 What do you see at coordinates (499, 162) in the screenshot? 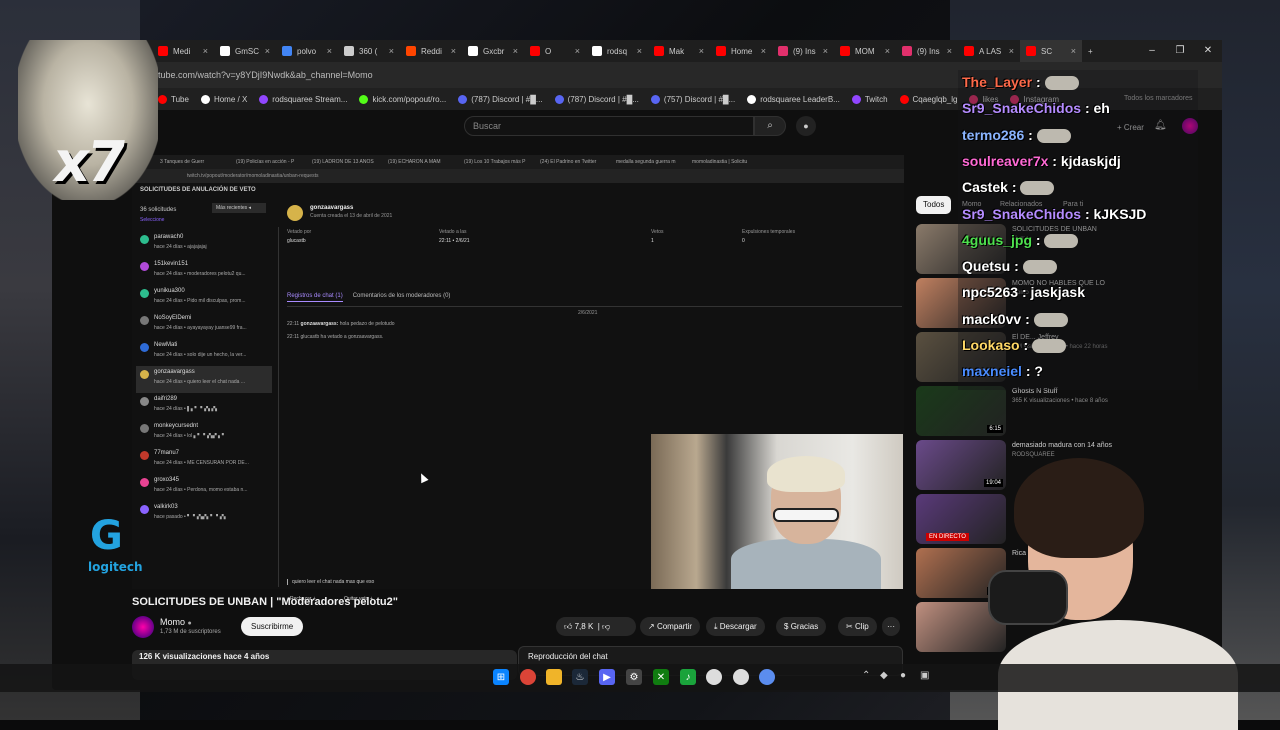
I see `inner-tab: (19) Los 10 Trabajos más P` at bounding box center [499, 162].